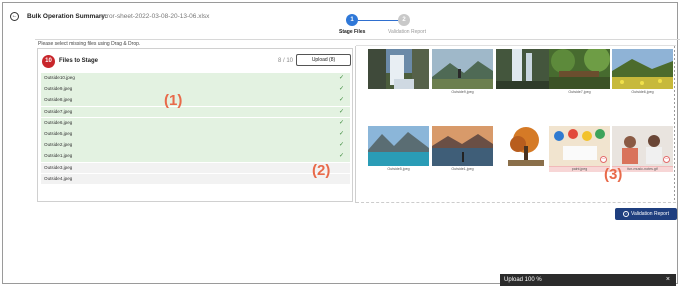  What do you see at coordinates (195, 89) in the screenshot?
I see `file-row: Outside9.jpeg ✓` at bounding box center [195, 89].